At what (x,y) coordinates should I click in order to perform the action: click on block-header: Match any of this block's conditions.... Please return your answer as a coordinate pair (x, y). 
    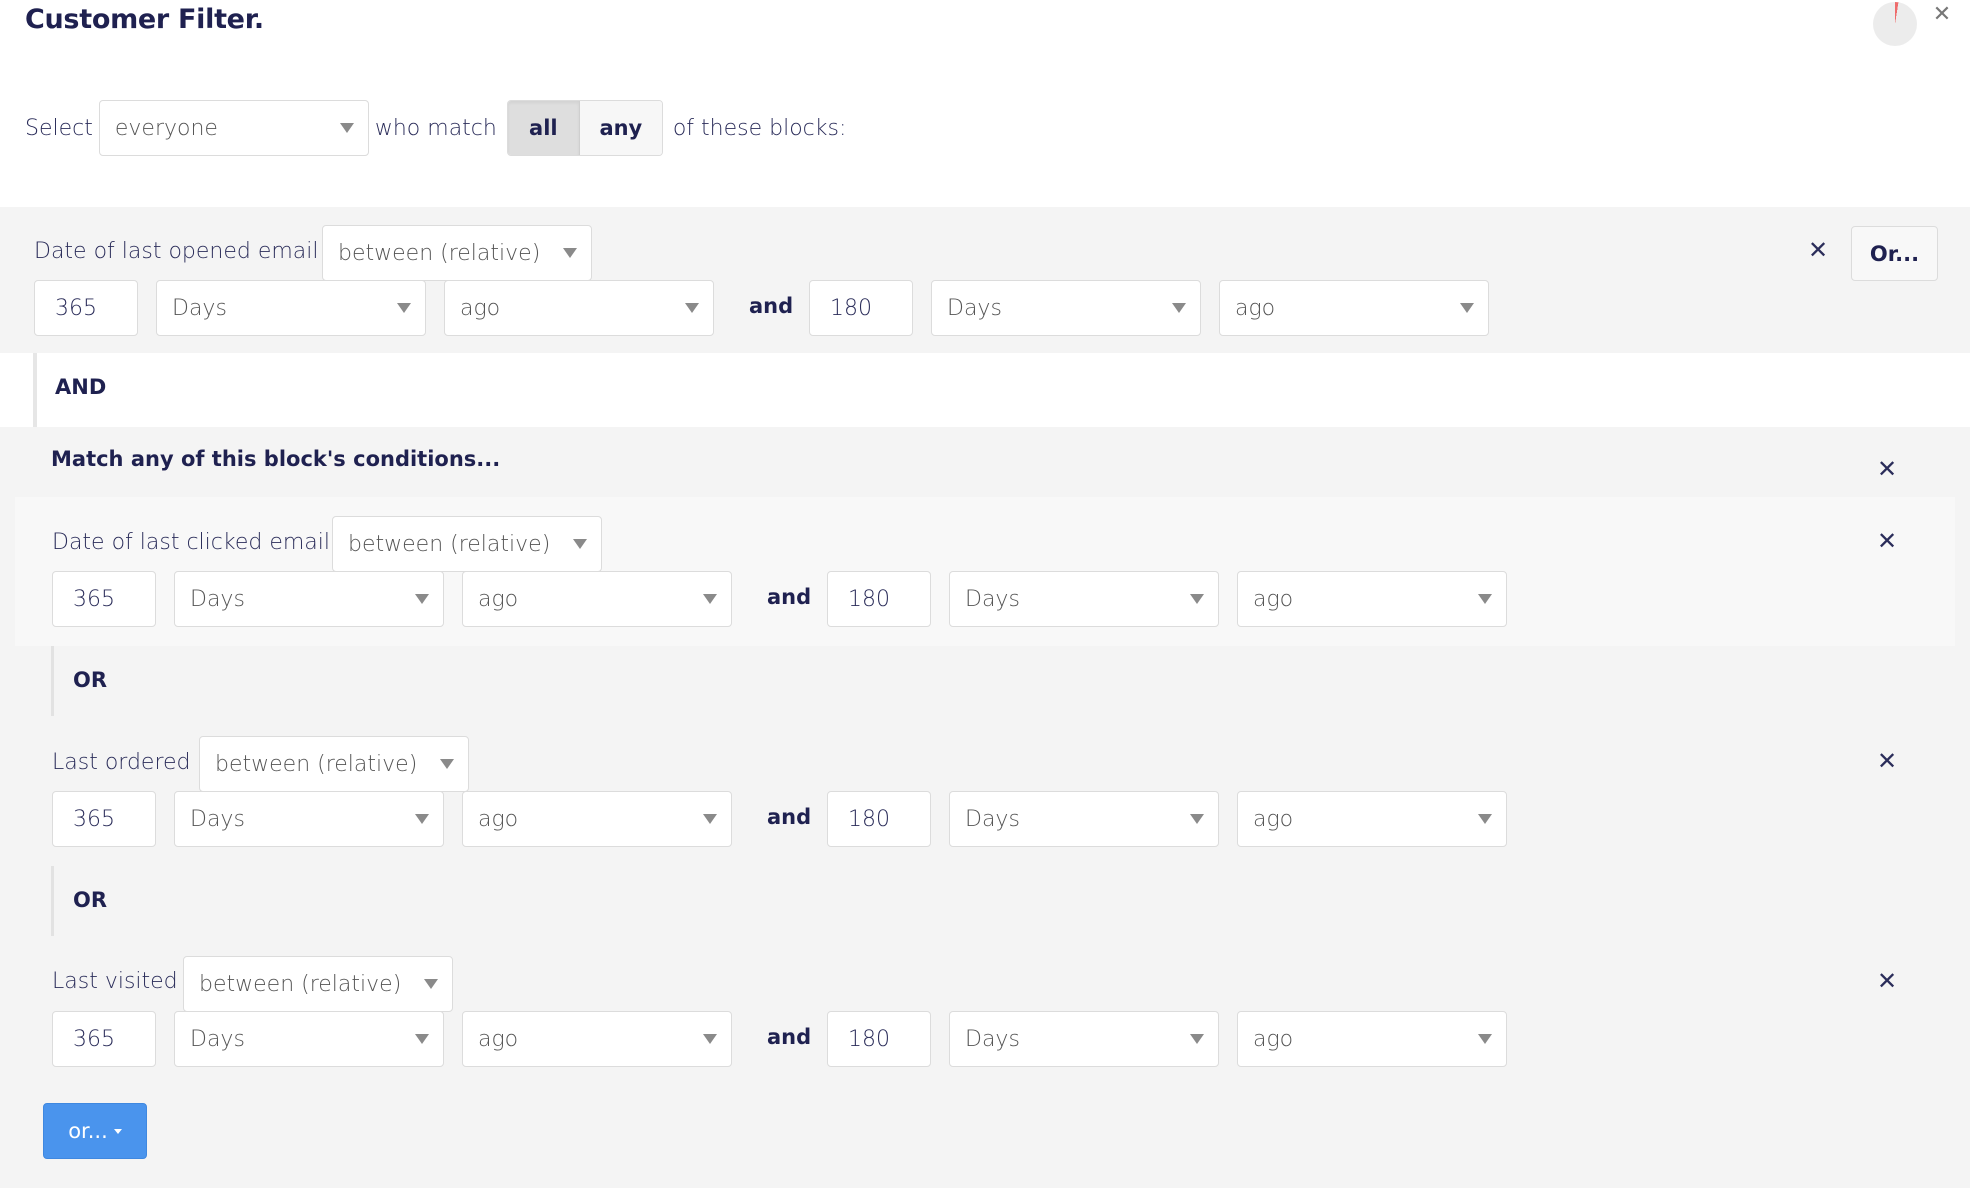
    Looking at the image, I should click on (276, 459).